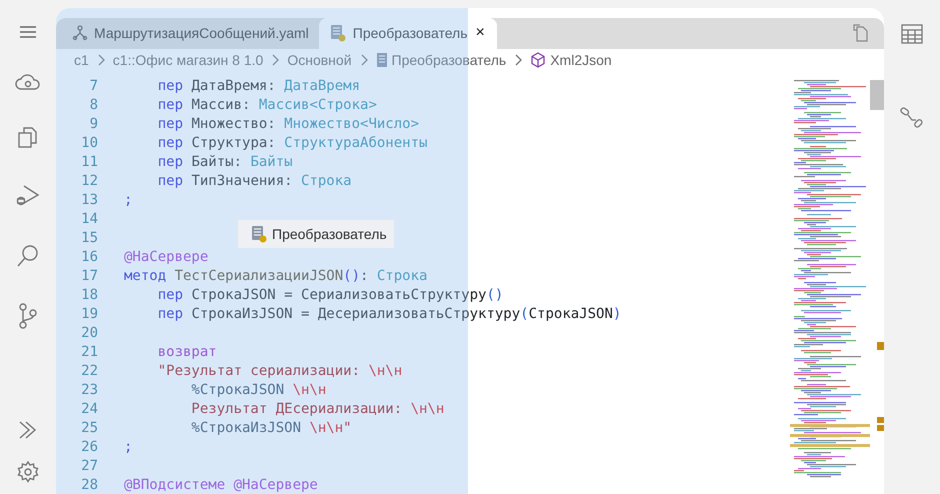 The image size is (940, 494). What do you see at coordinates (93, 124) in the screenshot?
I see `line-number: 9` at bounding box center [93, 124].